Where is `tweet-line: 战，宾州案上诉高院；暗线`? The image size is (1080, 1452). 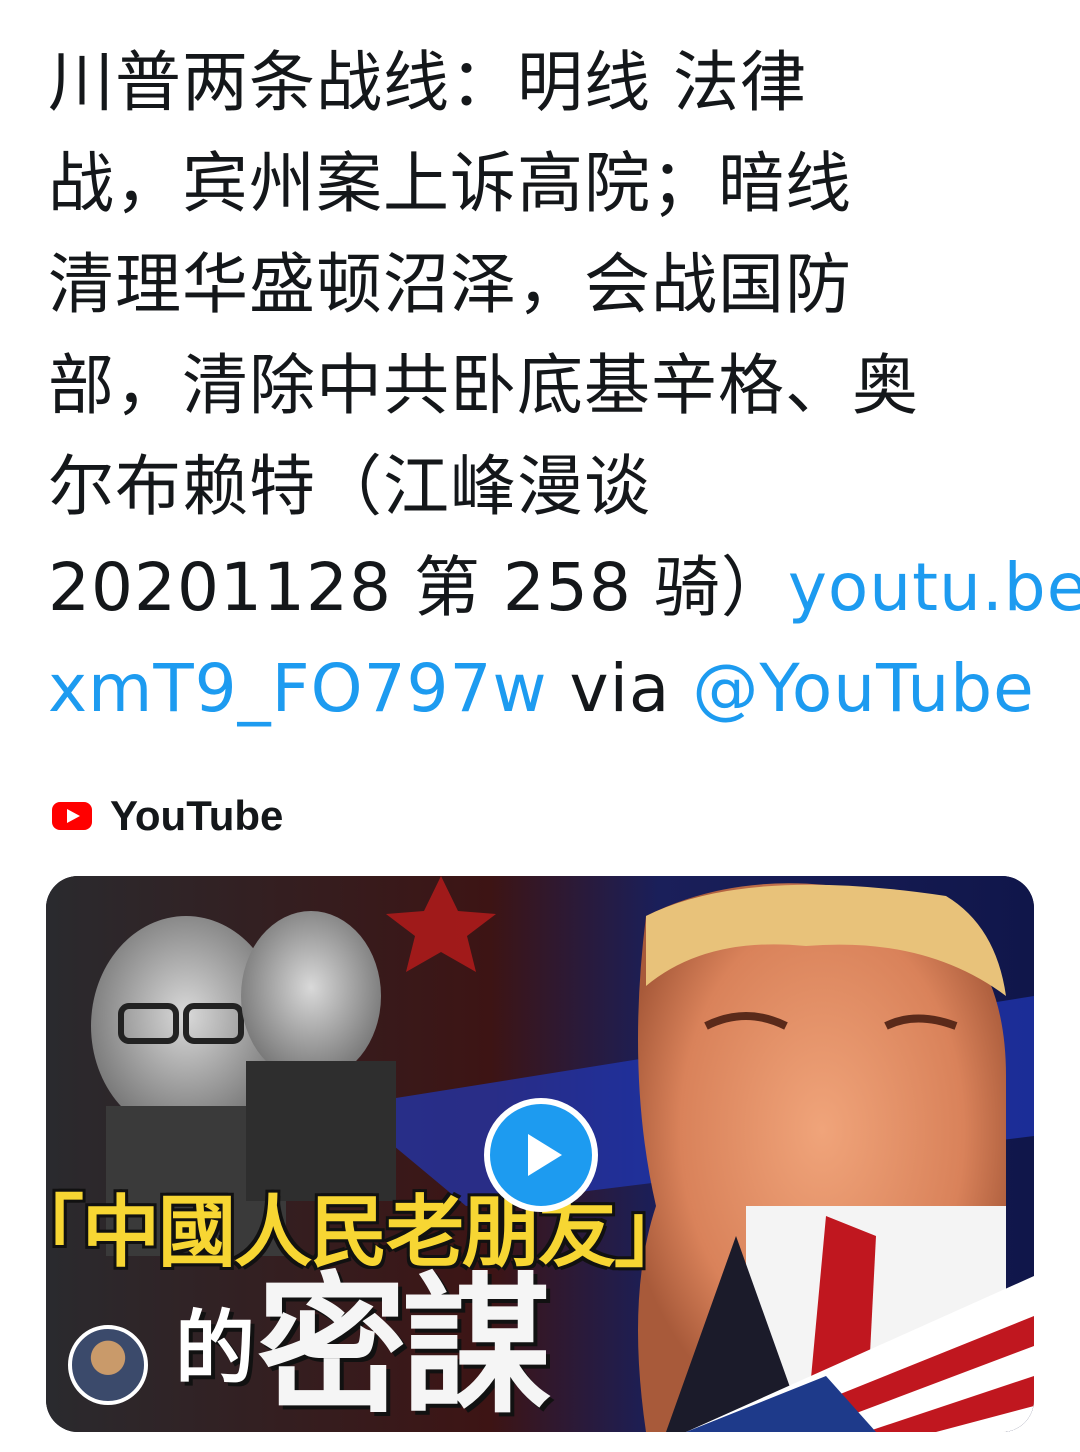
tweet-line: 战，宾州案上诉高院；暗线 is located at coordinates (450, 183).